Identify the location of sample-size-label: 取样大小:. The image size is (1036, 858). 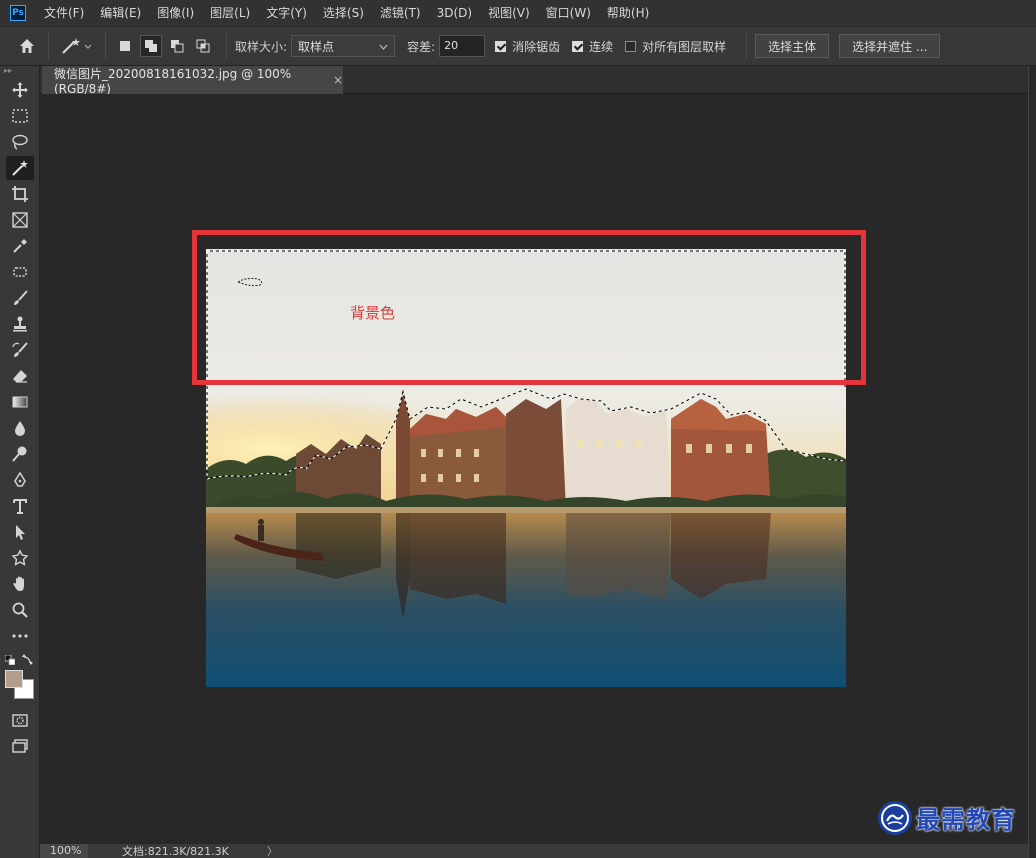
(261, 46).